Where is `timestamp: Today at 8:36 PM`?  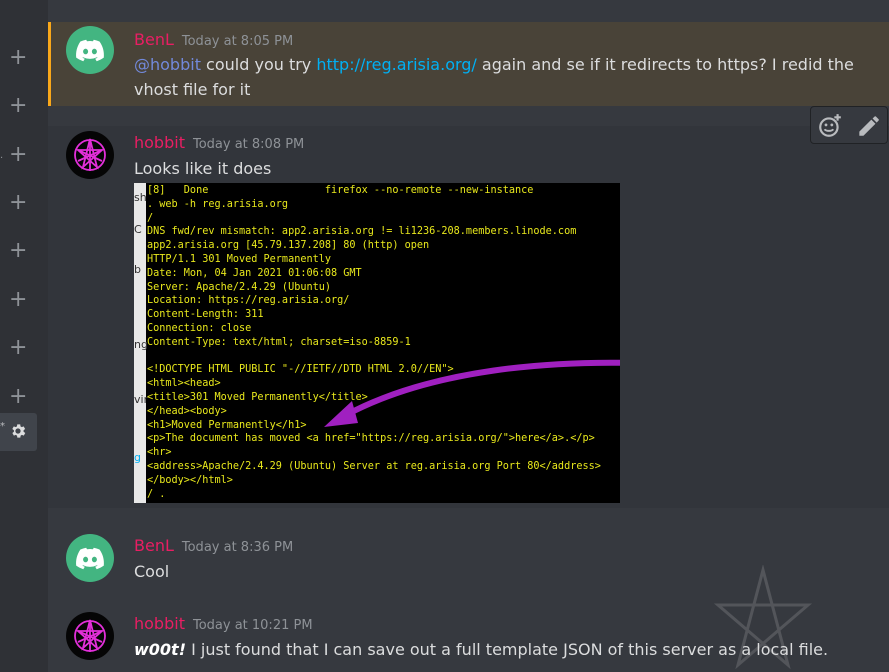
timestamp: Today at 8:36 PM is located at coordinates (237, 547).